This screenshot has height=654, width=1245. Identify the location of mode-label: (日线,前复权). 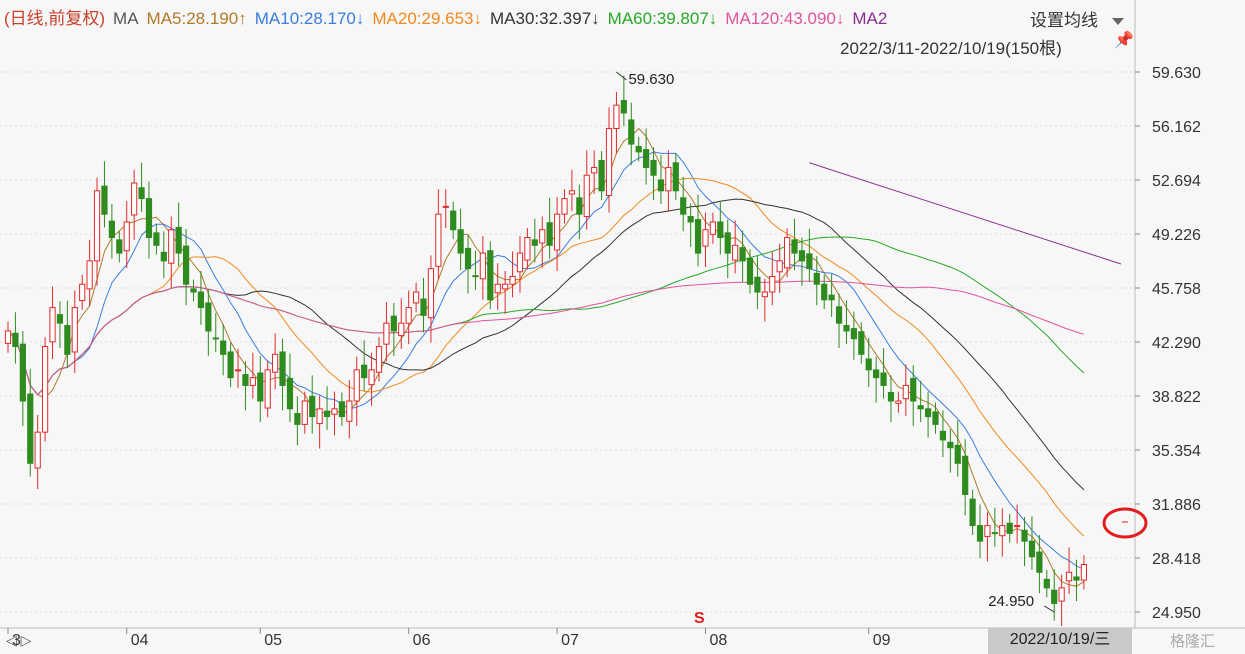
(55, 18).